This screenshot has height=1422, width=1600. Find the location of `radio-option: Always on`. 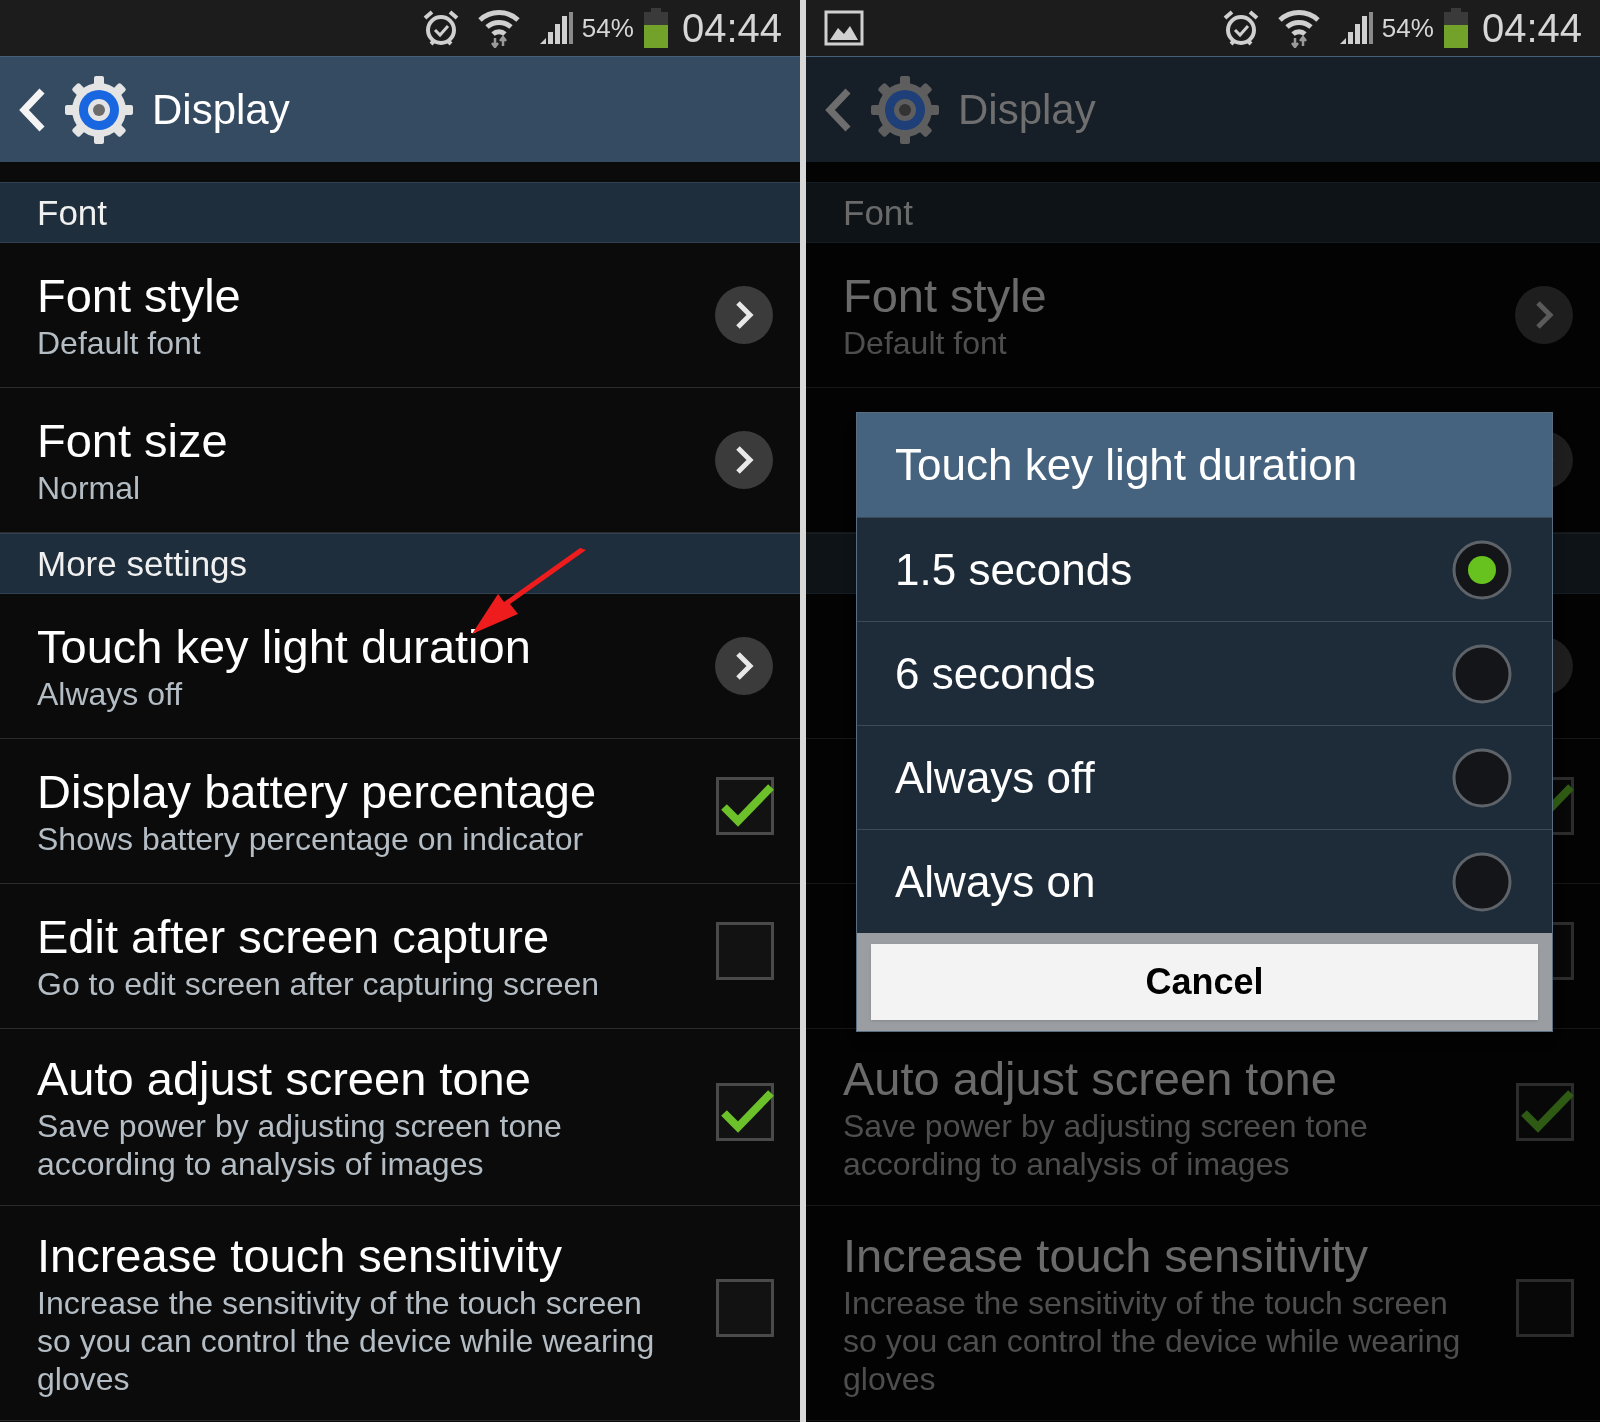

radio-option: Always on is located at coordinates (1204, 881).